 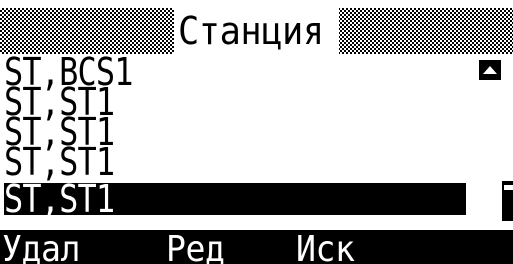 I want to click on list-item: ST,ST1, so click(x=69, y=162).